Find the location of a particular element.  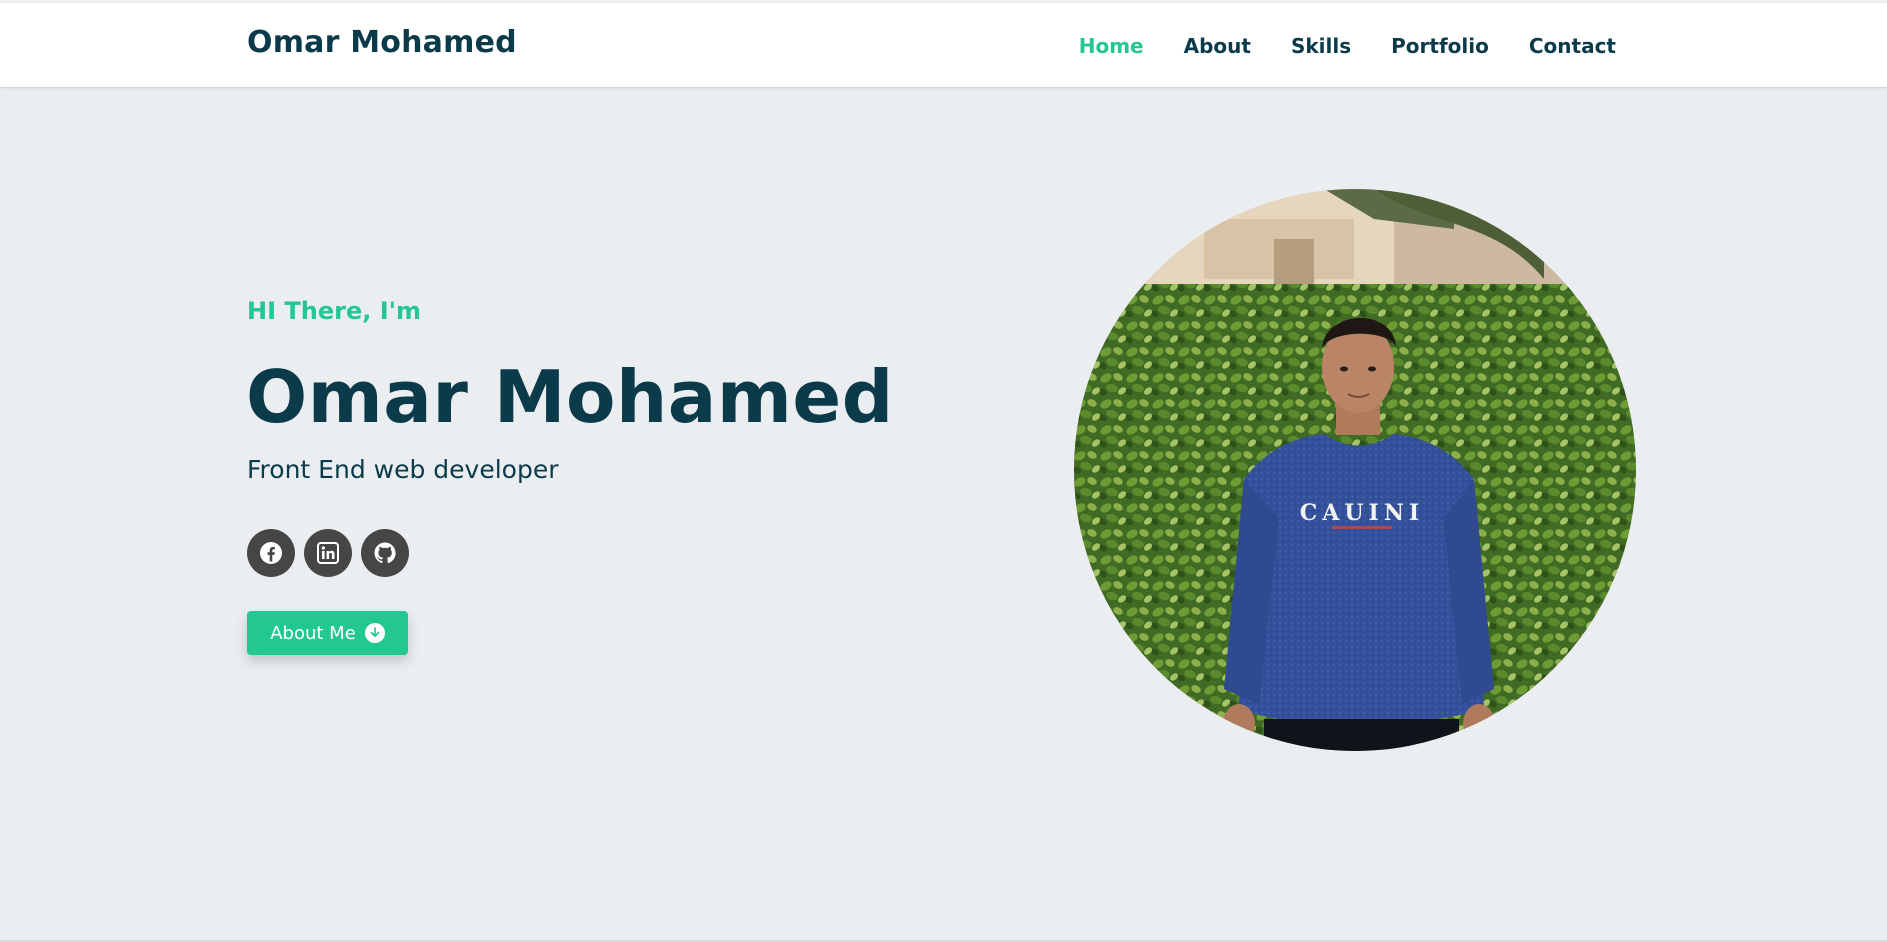

github-link is located at coordinates (385, 553).